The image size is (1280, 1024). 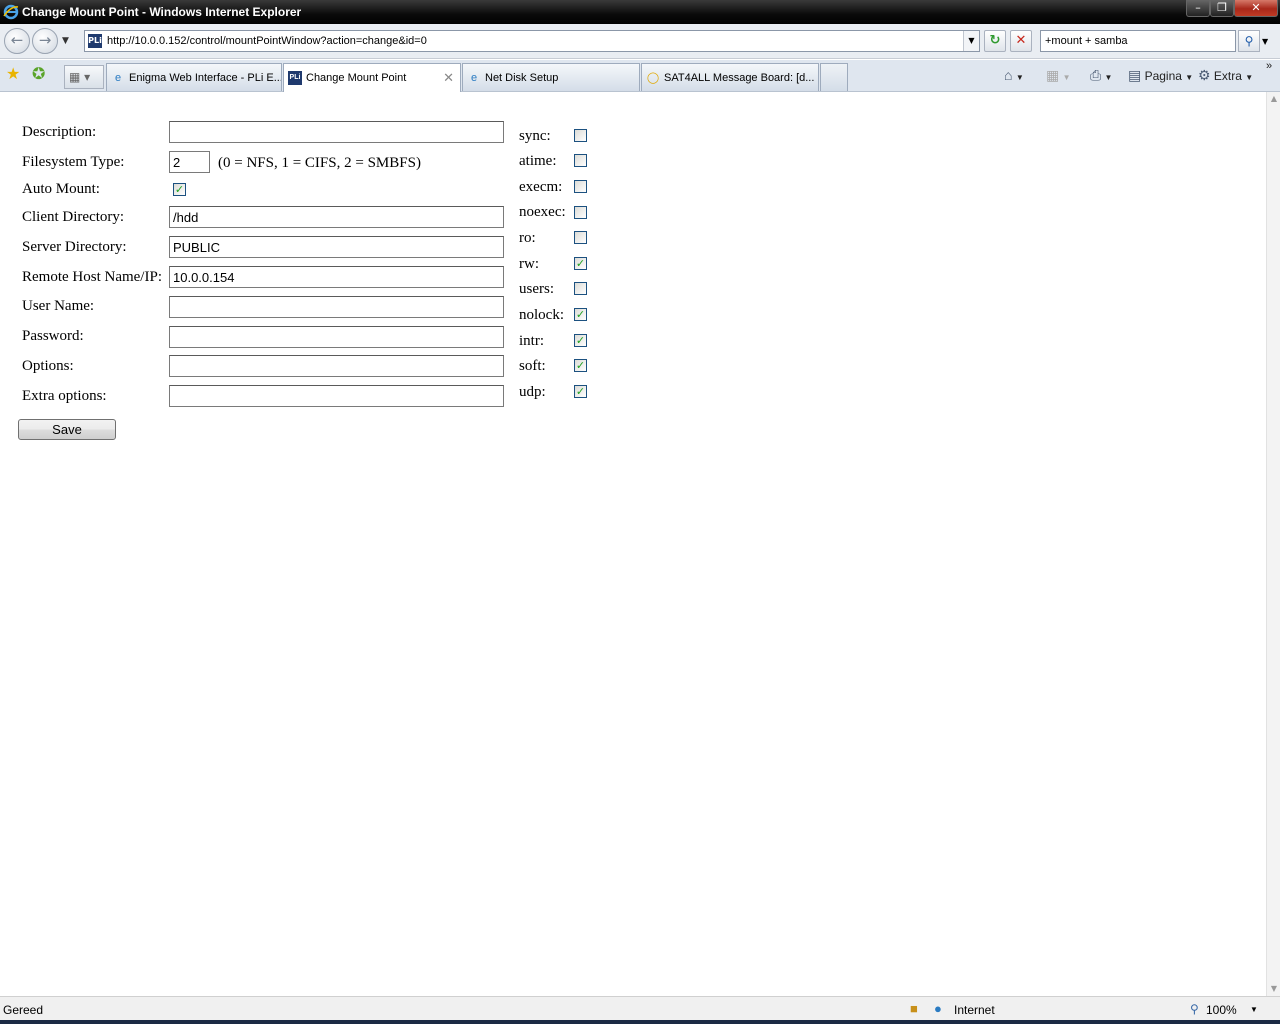 I want to click on tab-change-mount-point: PLi Change Mount Point ✕, so click(x=372, y=78).